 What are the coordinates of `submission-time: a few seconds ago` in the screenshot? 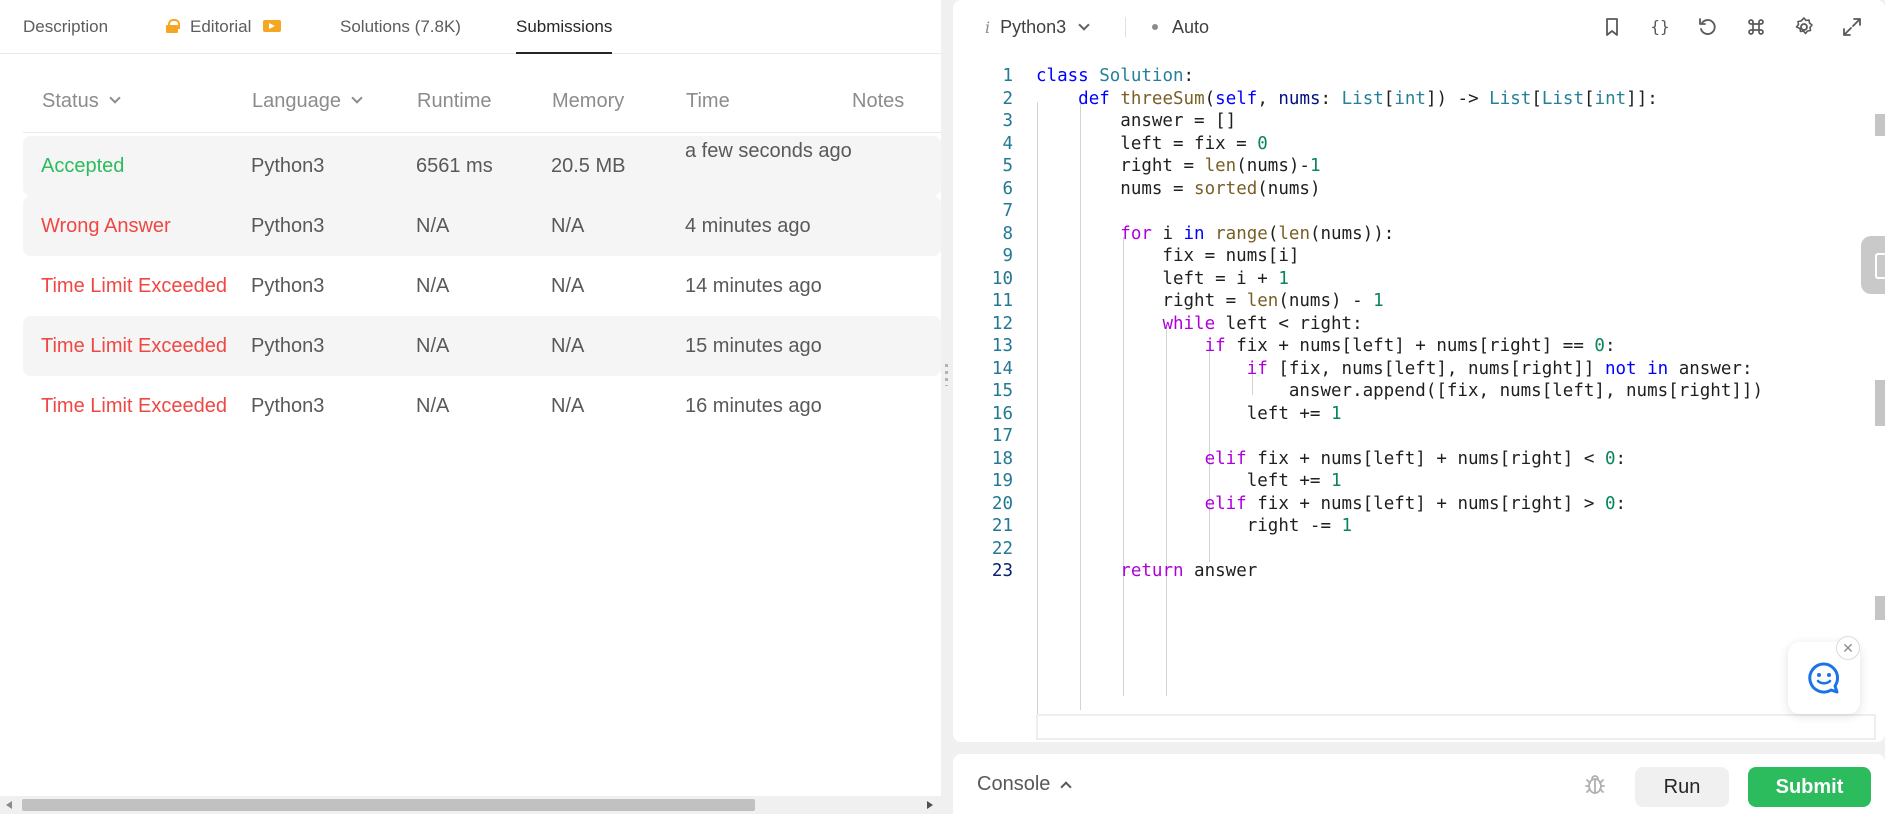 It's located at (768, 151).